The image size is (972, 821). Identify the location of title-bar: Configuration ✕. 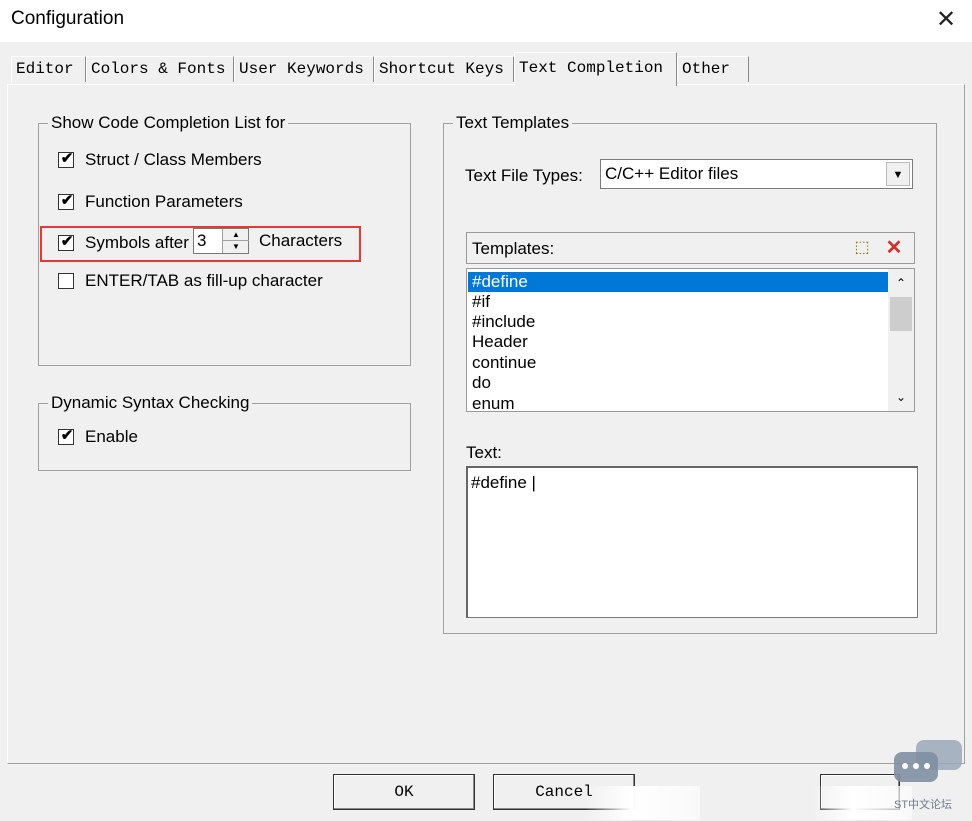
(486, 21).